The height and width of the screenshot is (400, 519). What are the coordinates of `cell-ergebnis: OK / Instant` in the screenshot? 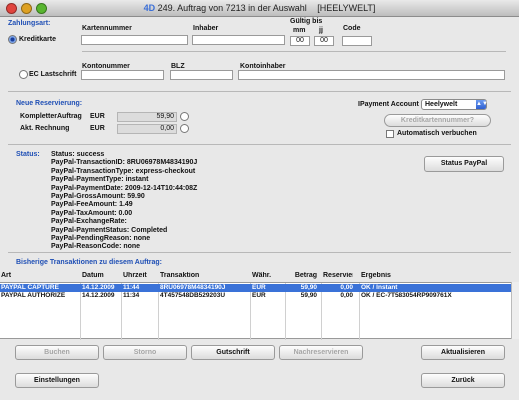 It's located at (379, 287).